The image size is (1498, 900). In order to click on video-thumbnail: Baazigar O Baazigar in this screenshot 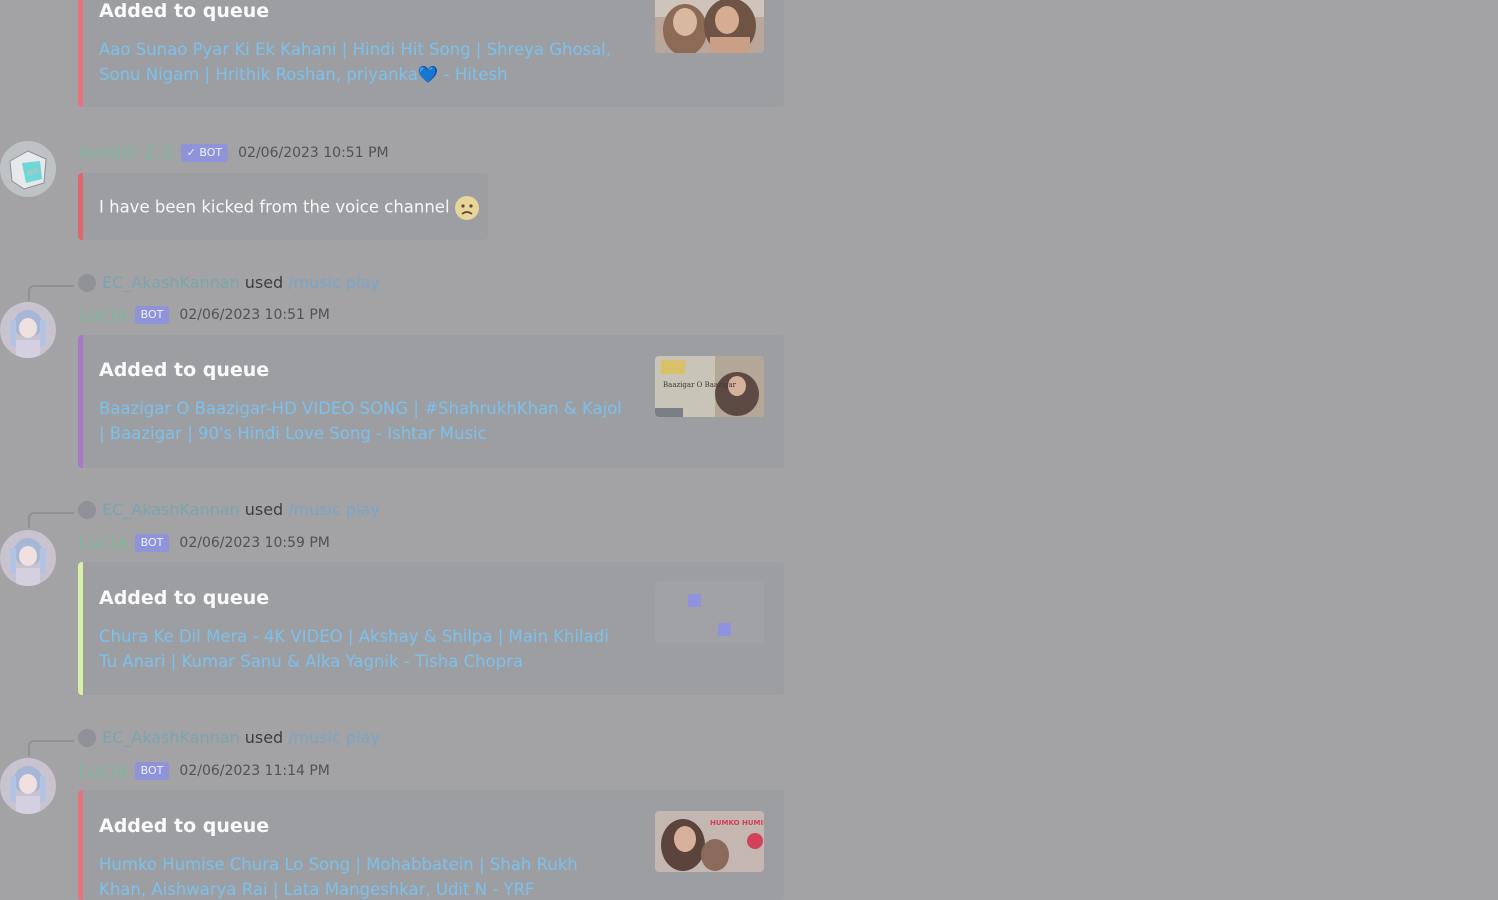, I will do `click(709, 386)`.